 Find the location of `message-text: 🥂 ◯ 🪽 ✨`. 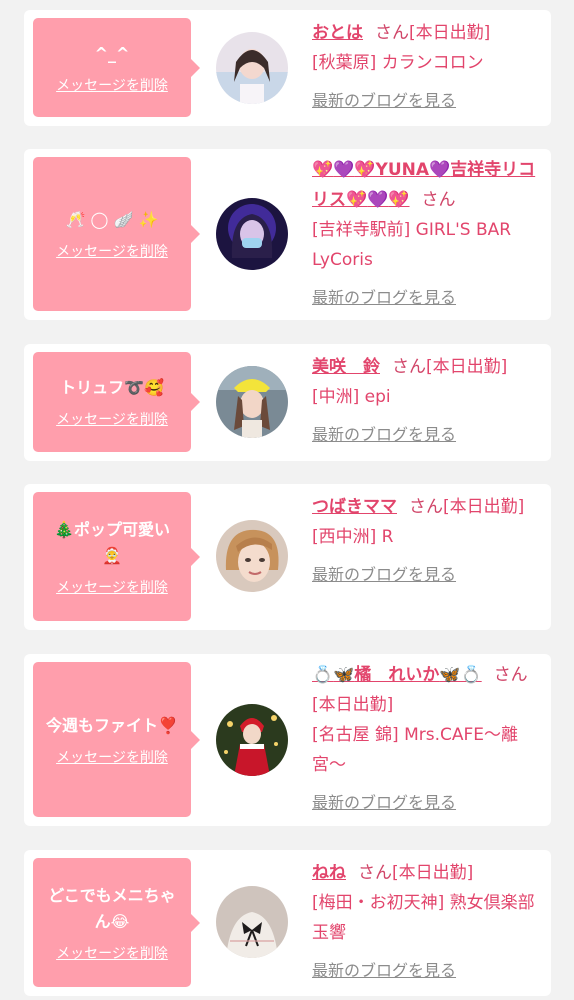

message-text: 🥂 ◯ 🪽 ✨ is located at coordinates (112, 219).